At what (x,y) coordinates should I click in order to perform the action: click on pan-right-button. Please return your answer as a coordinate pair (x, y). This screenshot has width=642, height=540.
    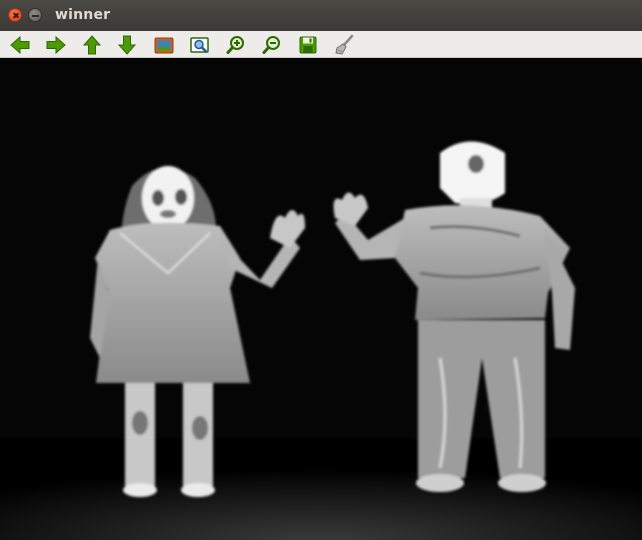
    Looking at the image, I should click on (56, 45).